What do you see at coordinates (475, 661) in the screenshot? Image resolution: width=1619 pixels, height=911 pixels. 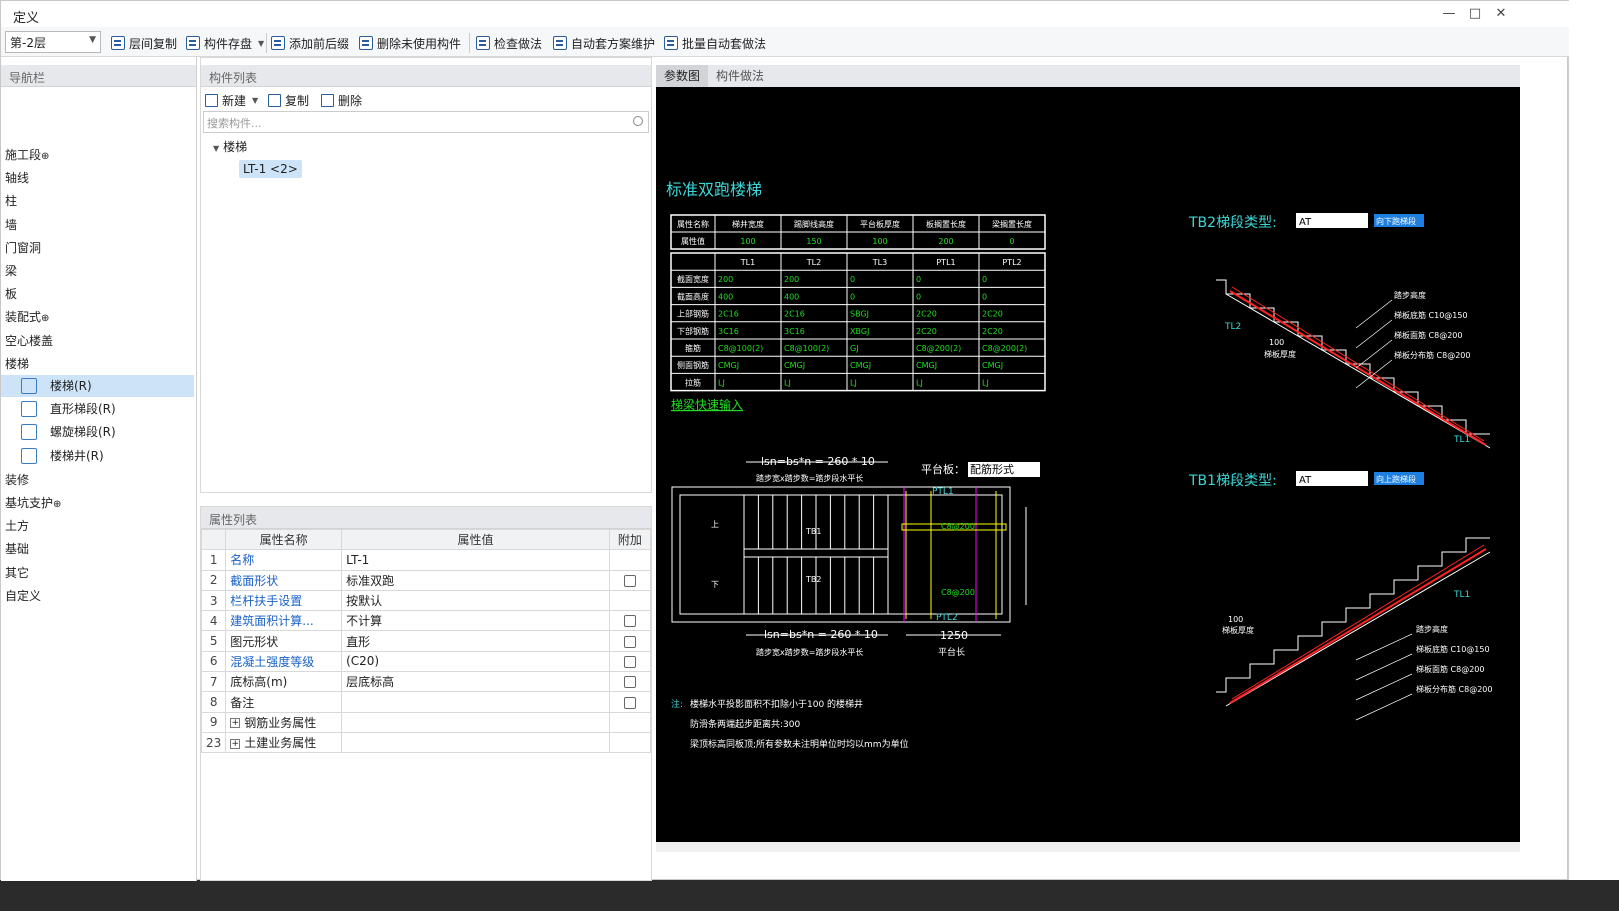 I see `property-value: (C20)` at bounding box center [475, 661].